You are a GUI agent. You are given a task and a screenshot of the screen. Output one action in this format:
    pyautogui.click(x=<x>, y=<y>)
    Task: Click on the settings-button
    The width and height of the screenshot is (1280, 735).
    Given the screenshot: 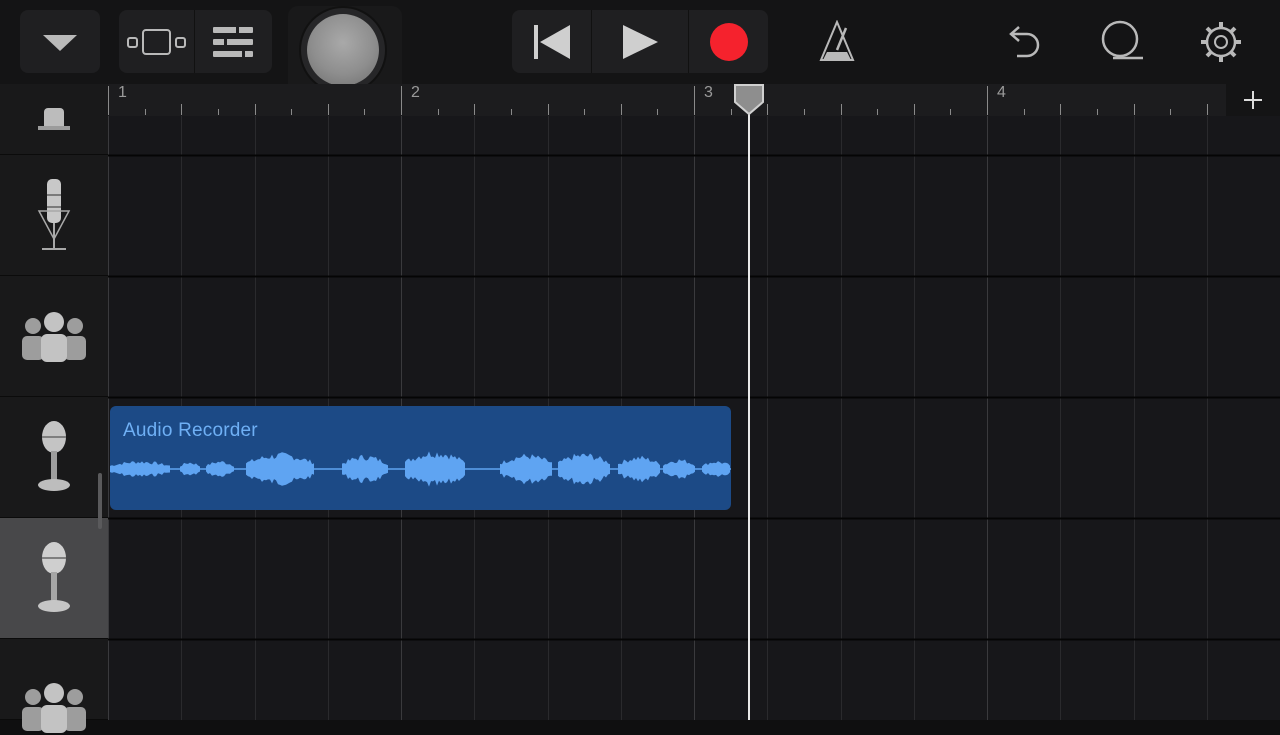 What is the action you would take?
    pyautogui.click(x=1221, y=41)
    